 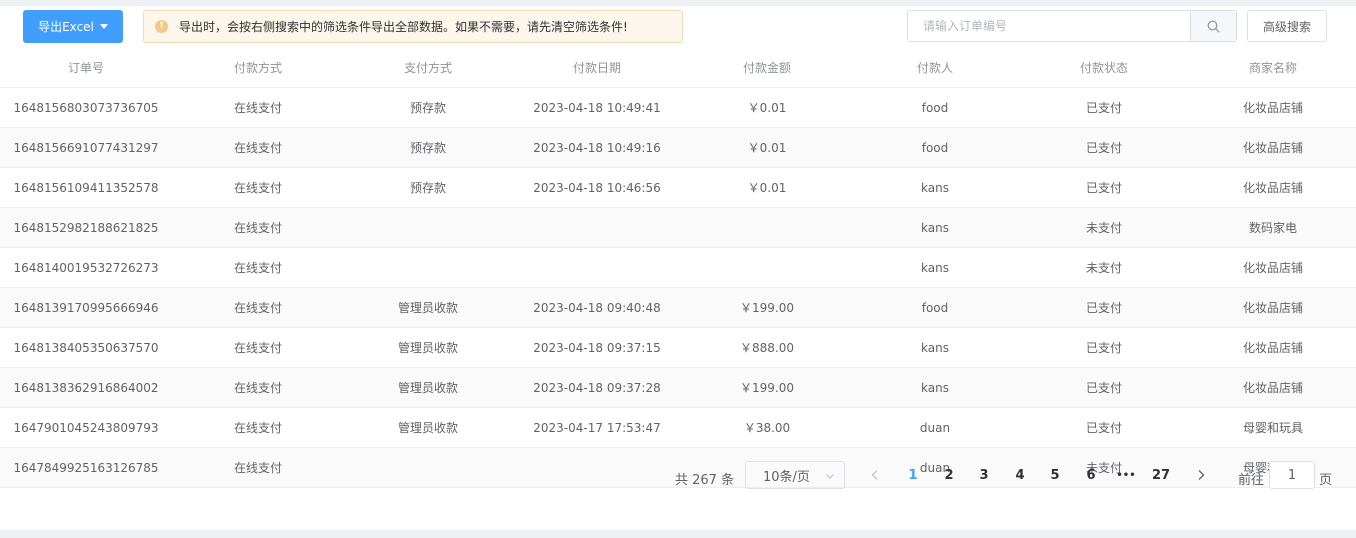 What do you see at coordinates (86, 267) in the screenshot?
I see `order-number-cell: 1648140019532726273` at bounding box center [86, 267].